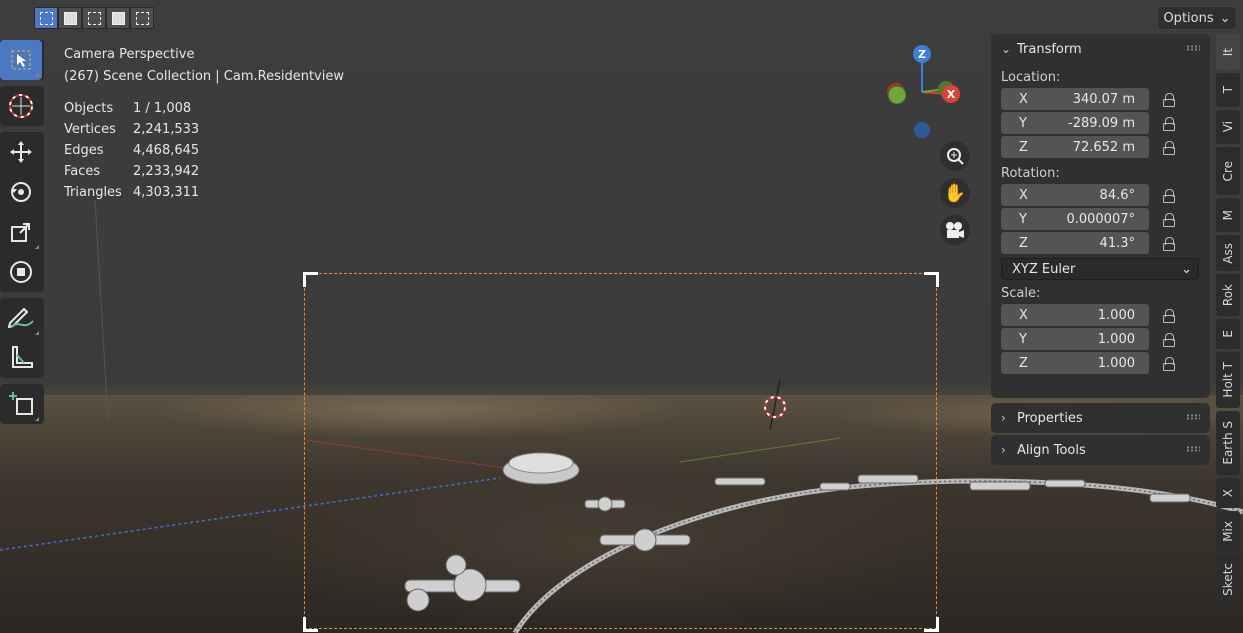  Describe the element at coordinates (1075, 243) in the screenshot. I see `rotation-z-field: Z 41.3°` at that location.